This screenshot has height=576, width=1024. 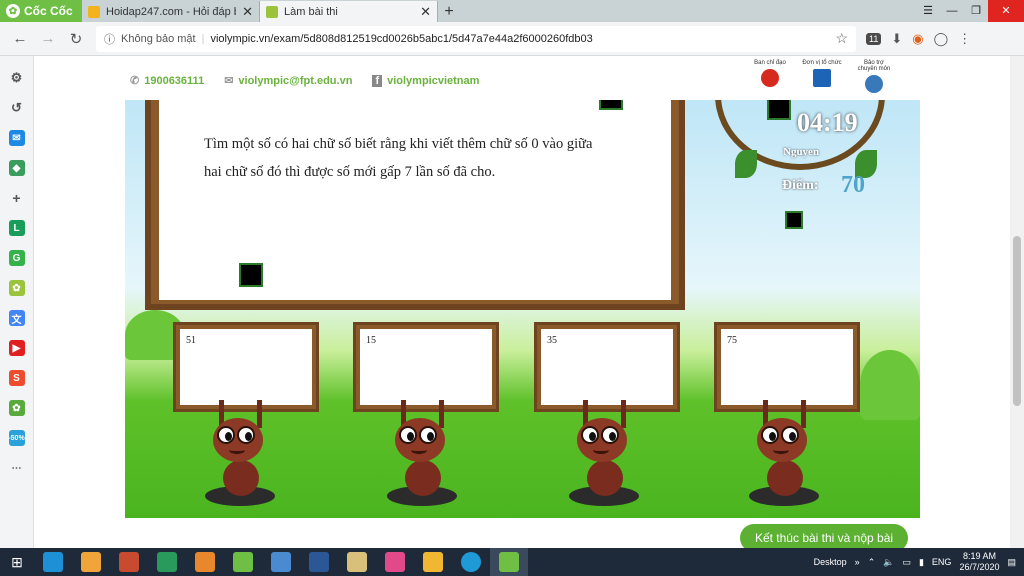 I want to click on answer-option-2: 15, so click(x=426, y=367).